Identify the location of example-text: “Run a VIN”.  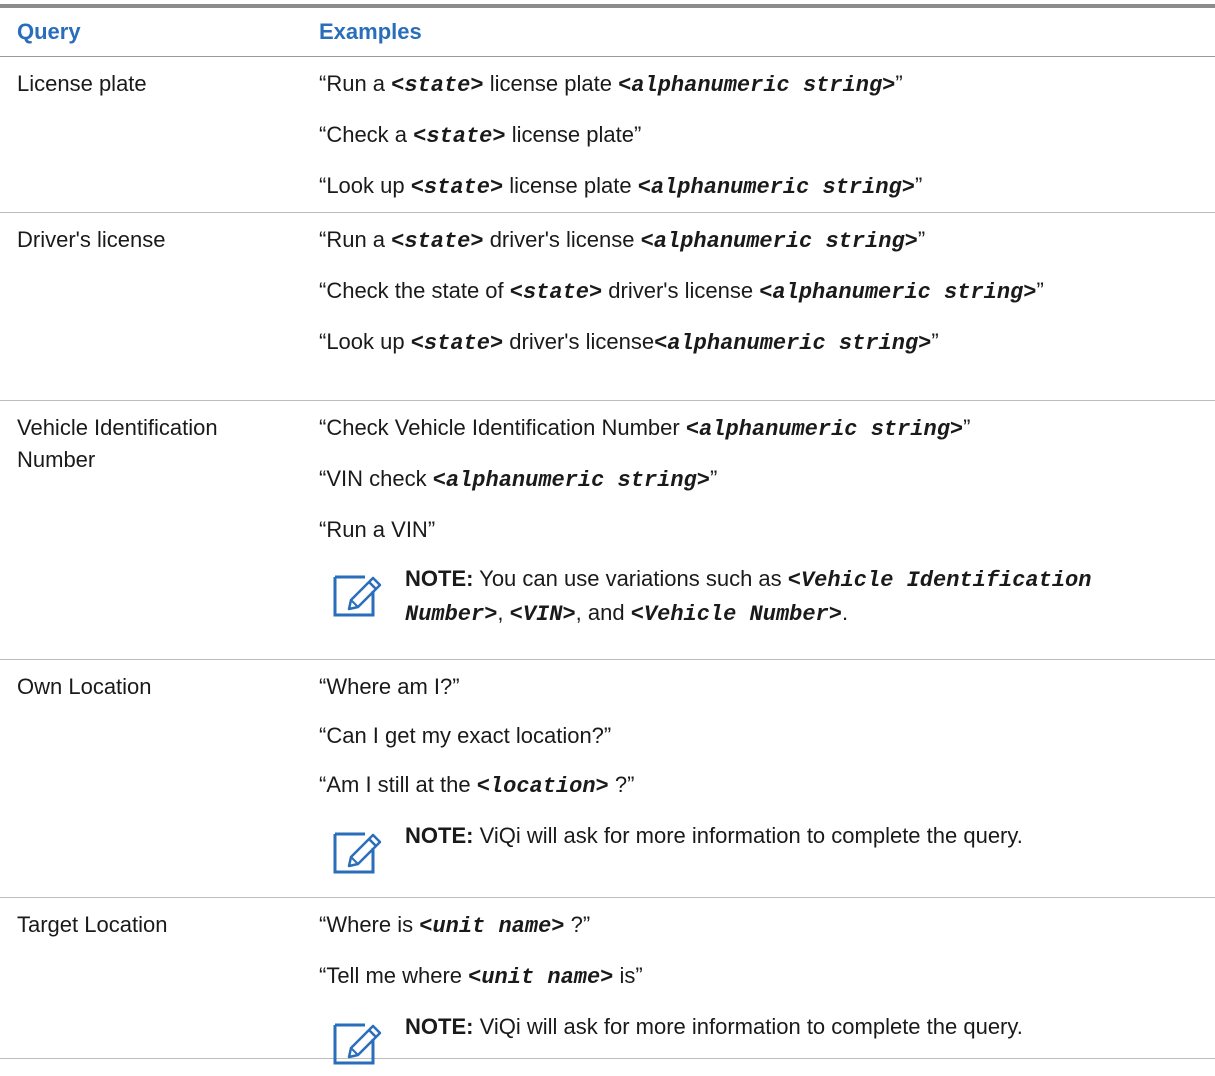
(377, 529).